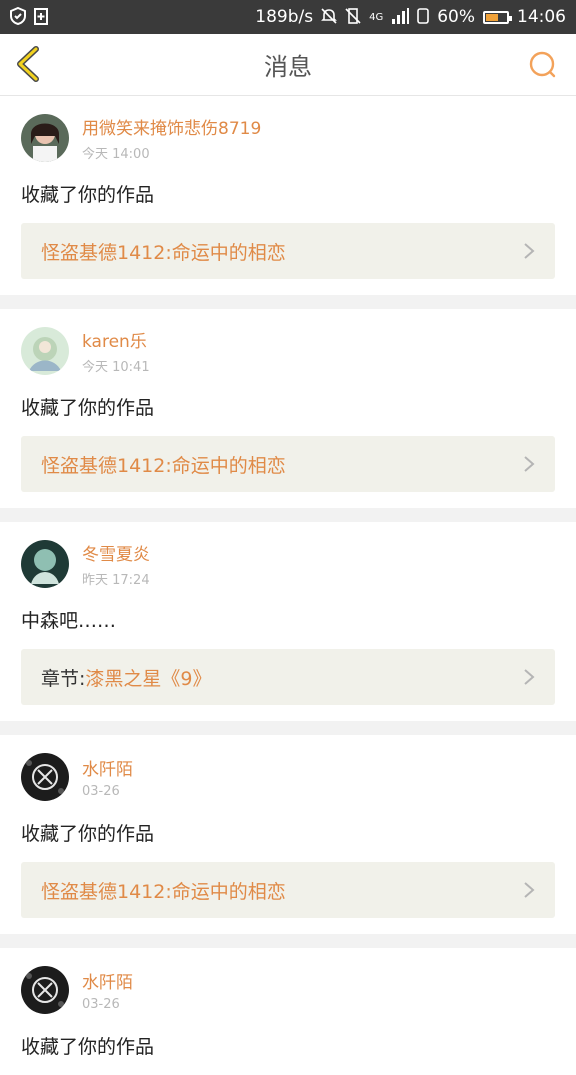  I want to click on page-title: 消息, so click(288, 67).